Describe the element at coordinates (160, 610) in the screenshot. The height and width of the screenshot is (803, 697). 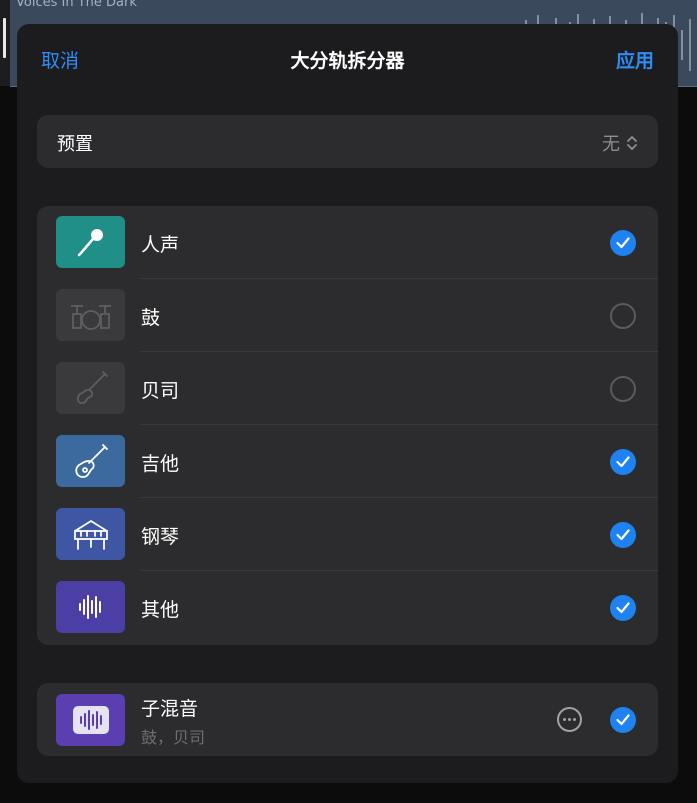
I see `stem-label: 其他` at that location.